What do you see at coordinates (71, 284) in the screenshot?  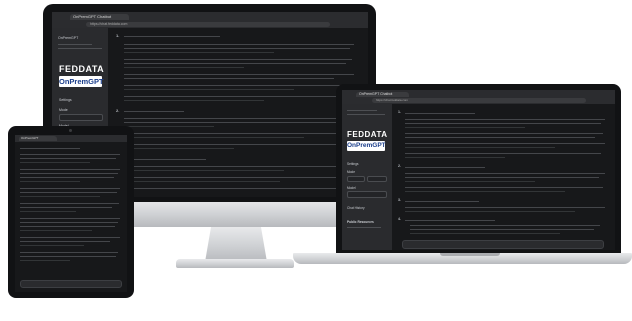 I see `tablet-chat-input` at bounding box center [71, 284].